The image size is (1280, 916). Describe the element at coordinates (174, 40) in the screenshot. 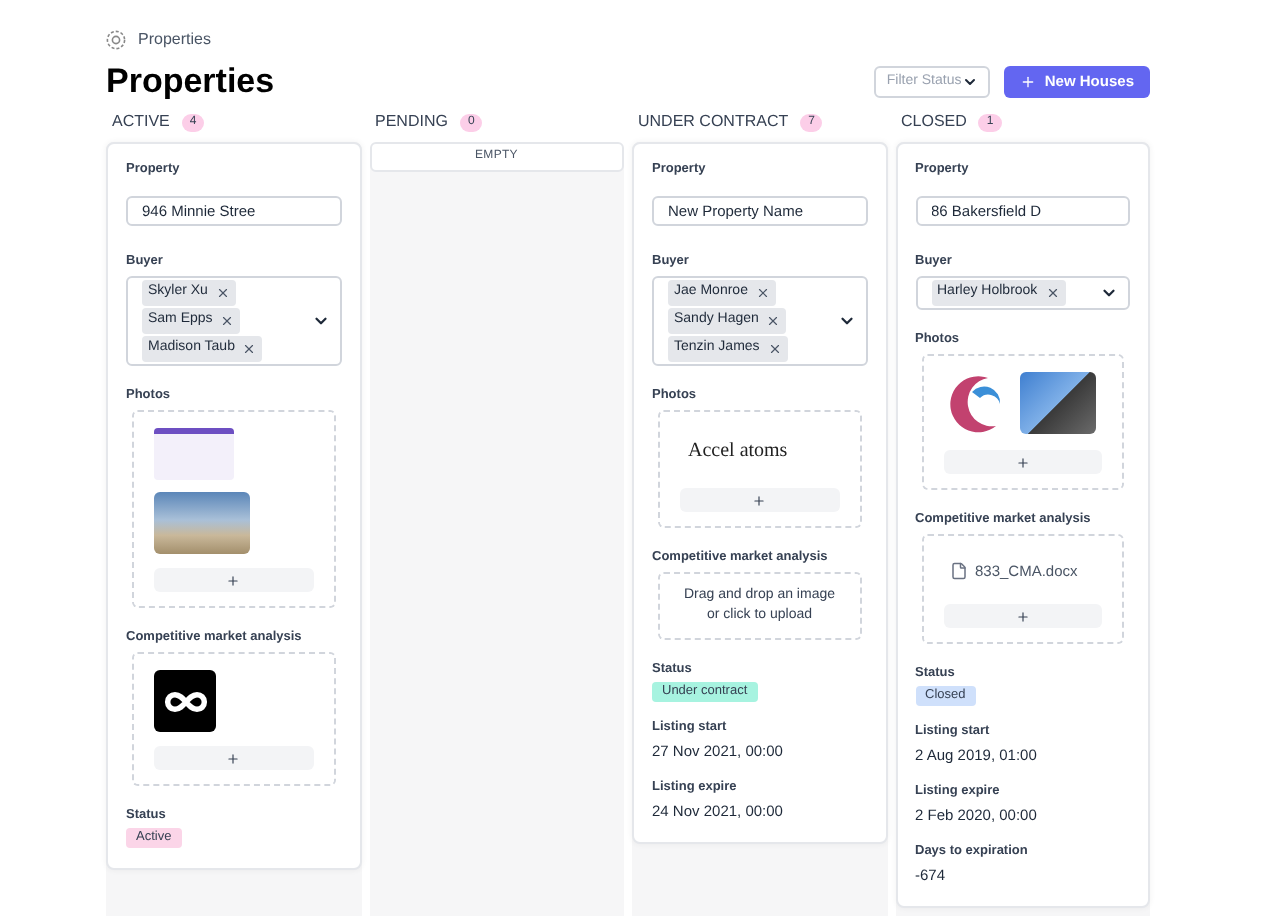

I see `breadcrumb: Properties` at that location.